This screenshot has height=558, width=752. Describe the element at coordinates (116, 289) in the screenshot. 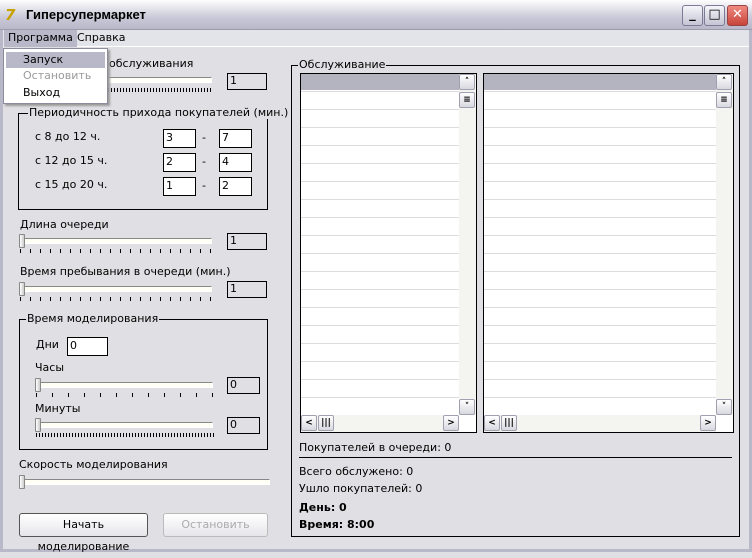

I see `queue-time-slider` at that location.